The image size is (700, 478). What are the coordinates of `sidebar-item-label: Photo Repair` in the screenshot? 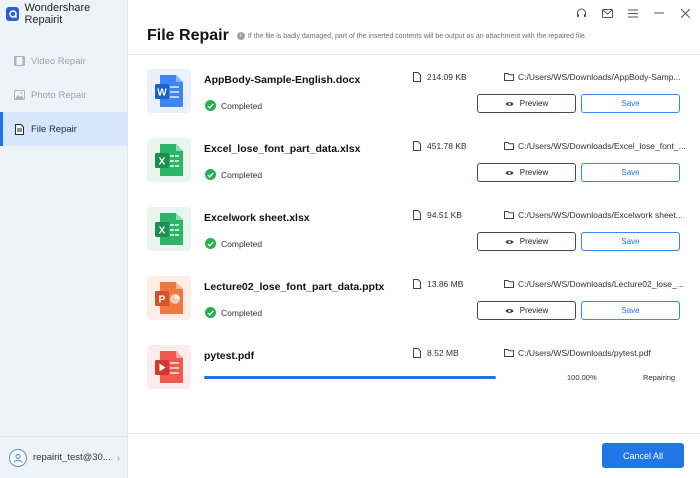 It's located at (59, 95).